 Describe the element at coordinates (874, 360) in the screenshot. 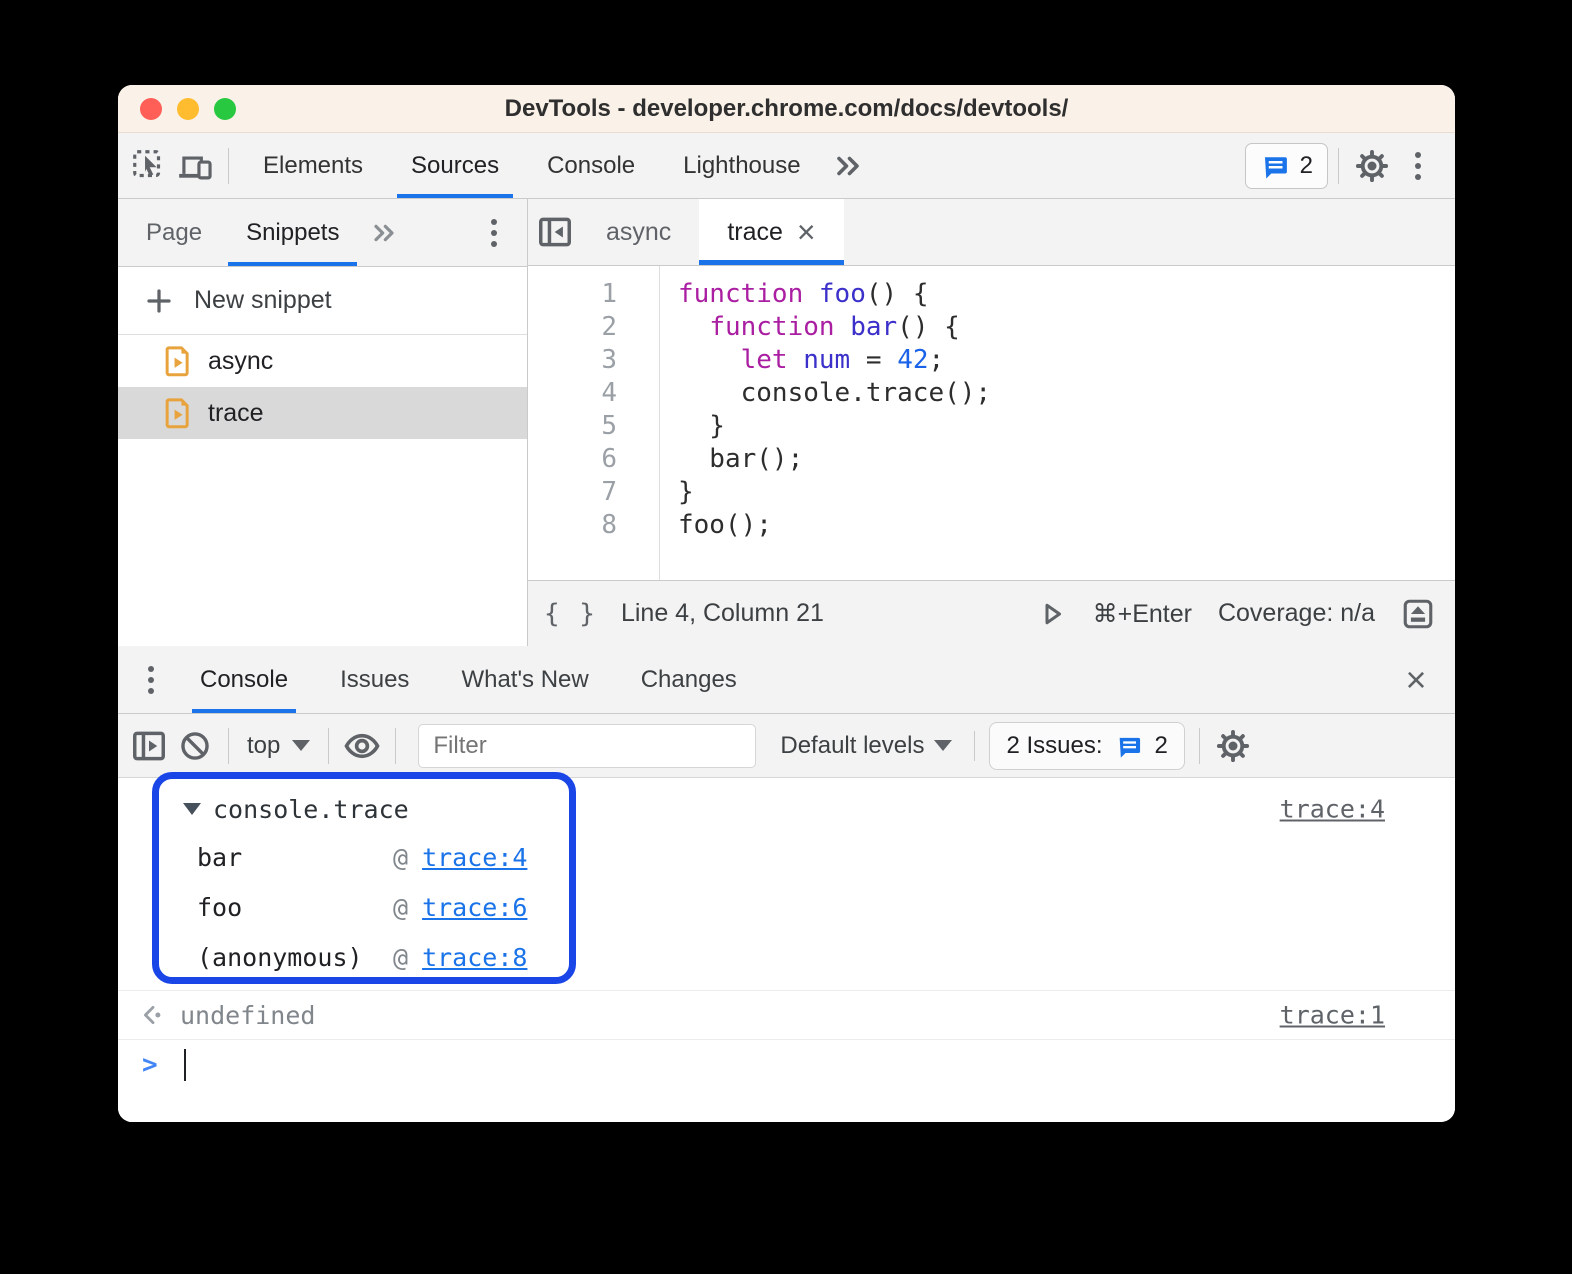

I see `code-token: =` at that location.